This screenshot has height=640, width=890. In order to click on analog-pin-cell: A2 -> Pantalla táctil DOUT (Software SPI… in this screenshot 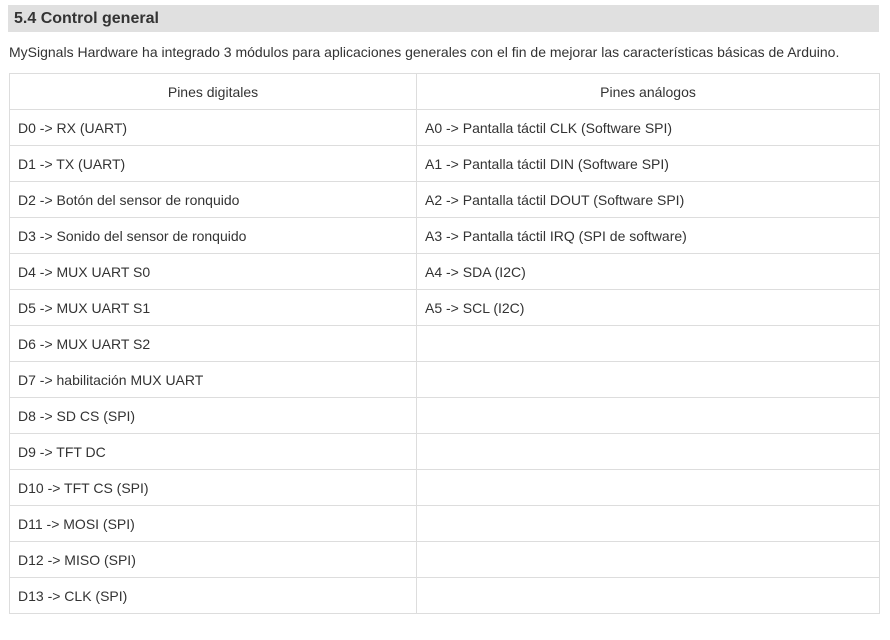, I will do `click(648, 199)`.